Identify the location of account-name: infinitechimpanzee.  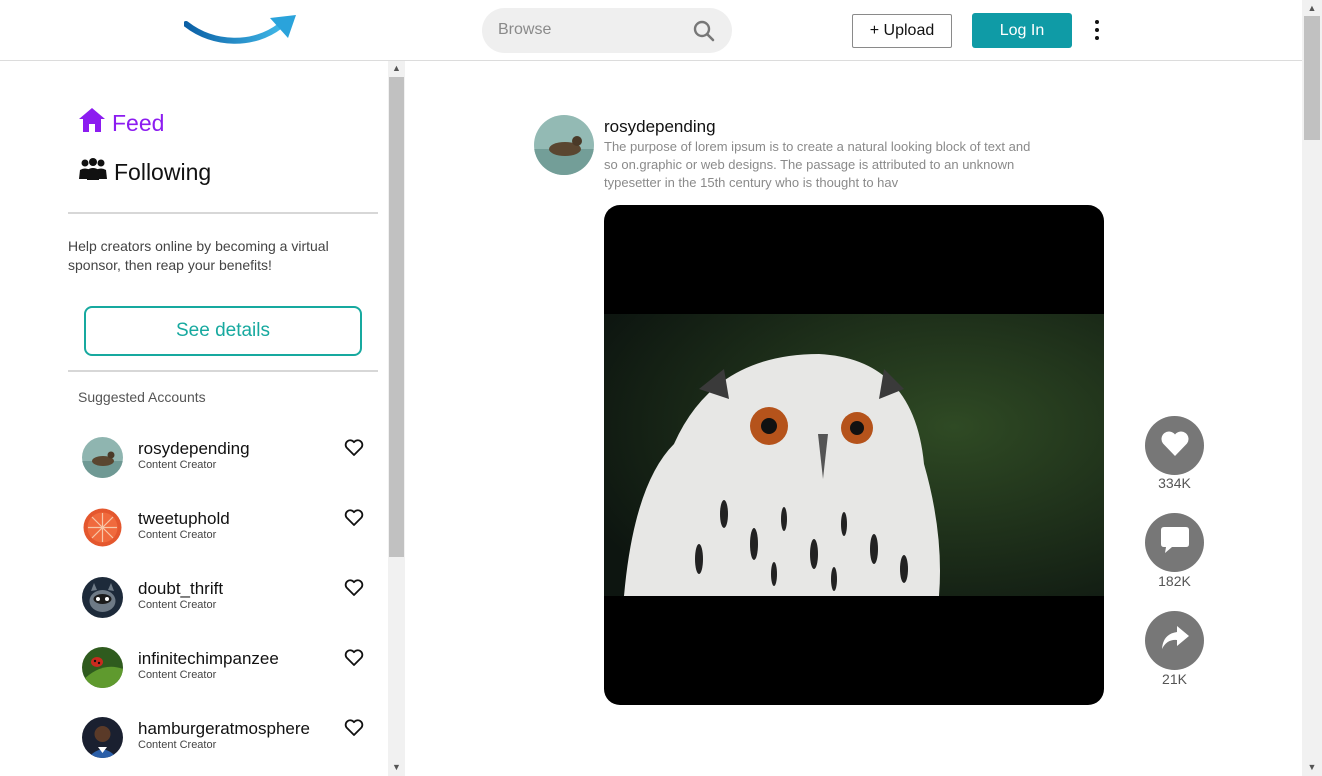
(208, 658).